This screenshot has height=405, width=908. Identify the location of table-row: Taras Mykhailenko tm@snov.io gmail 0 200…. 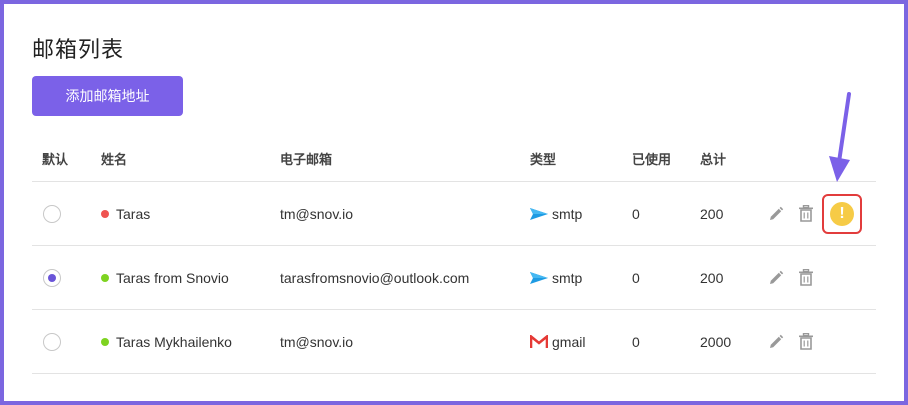
(454, 342).